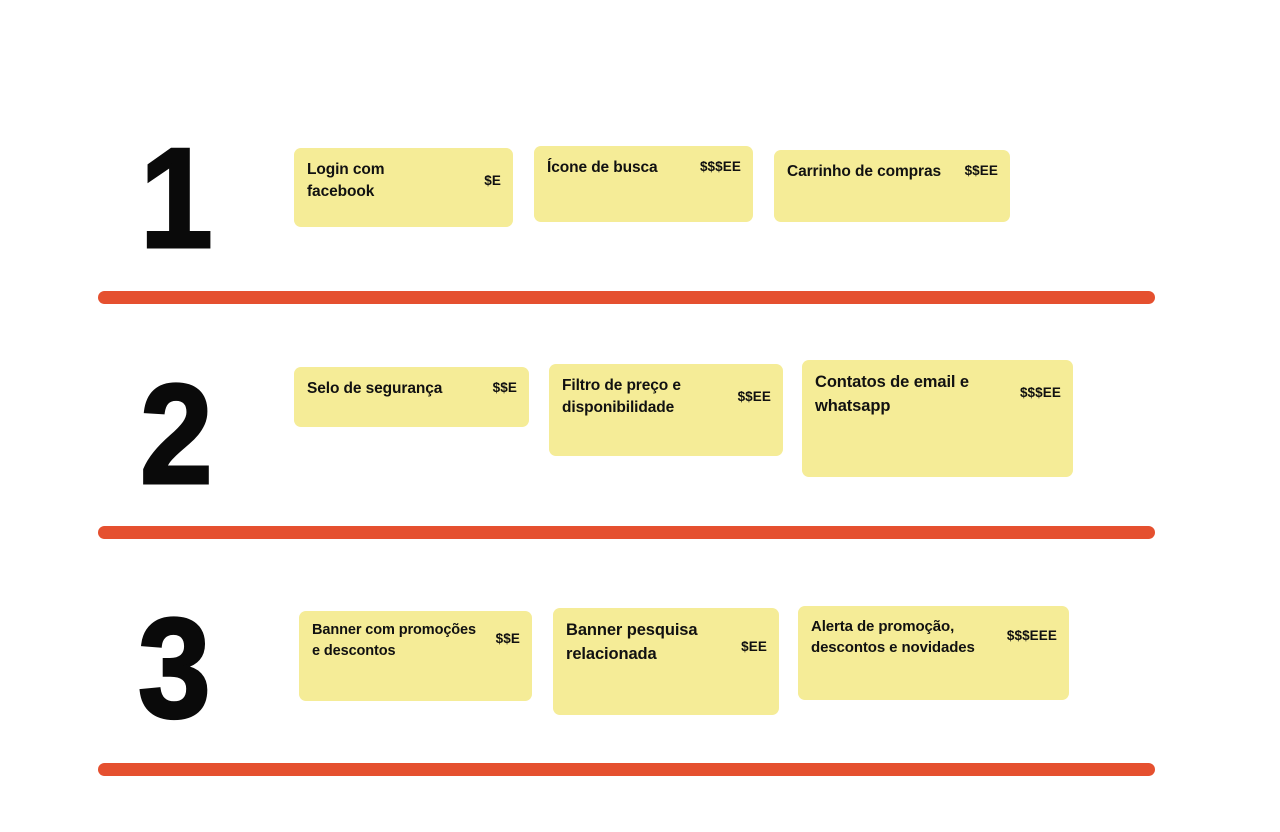 The width and height of the screenshot is (1280, 832). What do you see at coordinates (346, 180) in the screenshot?
I see `card-label: Login com facebook` at bounding box center [346, 180].